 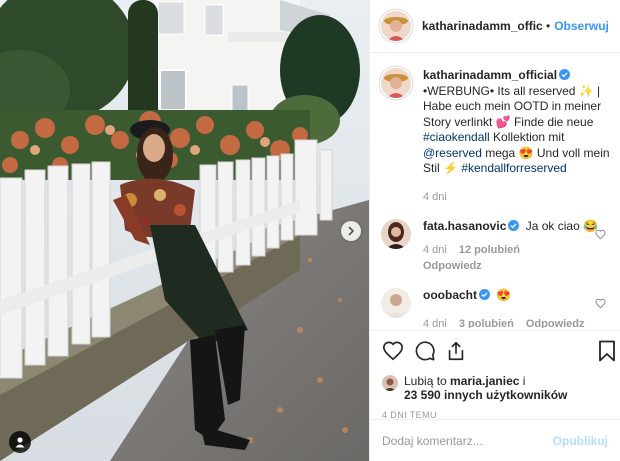 What do you see at coordinates (527, 137) in the screenshot?
I see `caption-segment: Kollektion mit` at bounding box center [527, 137].